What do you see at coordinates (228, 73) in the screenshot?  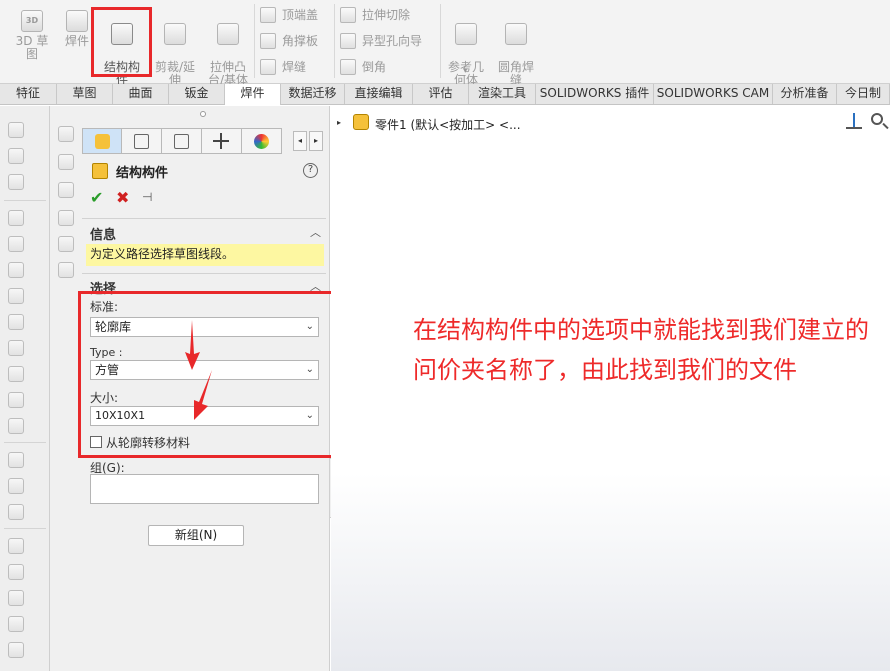 I see `extruded-boss-label: 拉伸凸 台/基体` at bounding box center [228, 73].